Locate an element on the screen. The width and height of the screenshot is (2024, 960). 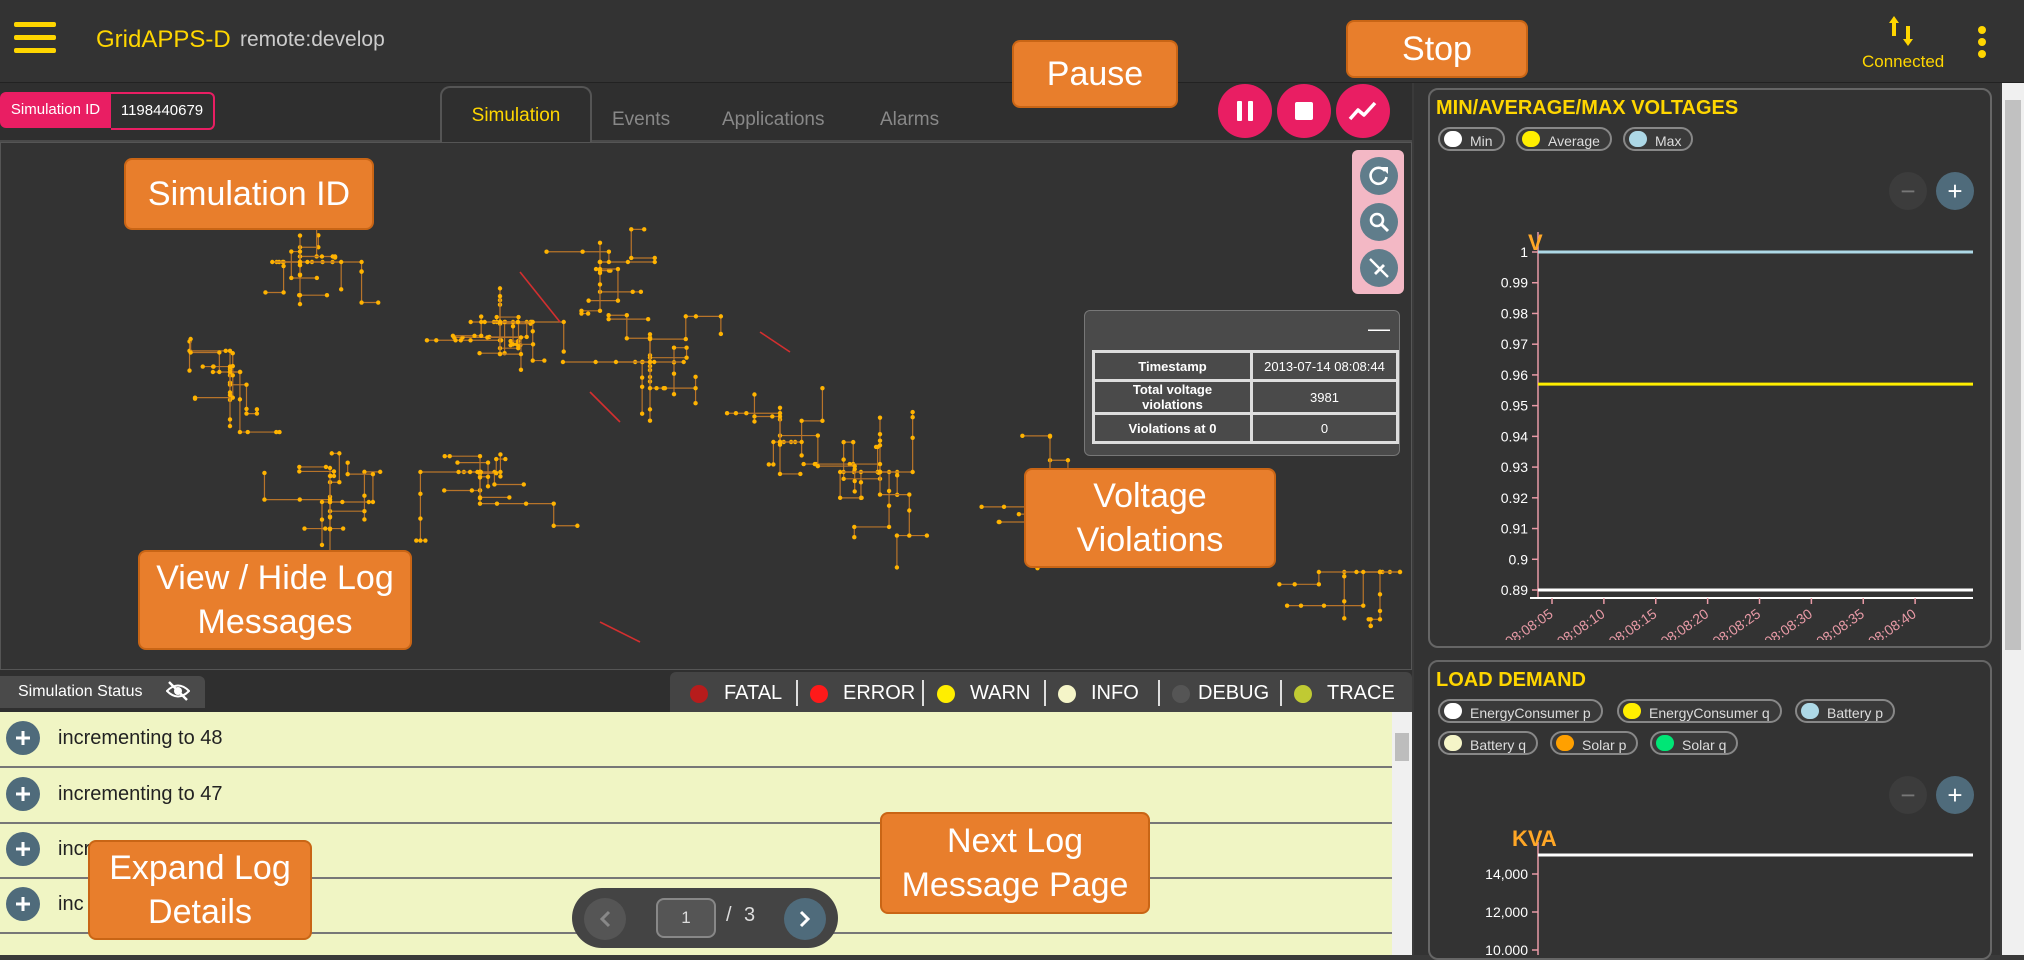
log-level-fatal: FATAL is located at coordinates (753, 693).